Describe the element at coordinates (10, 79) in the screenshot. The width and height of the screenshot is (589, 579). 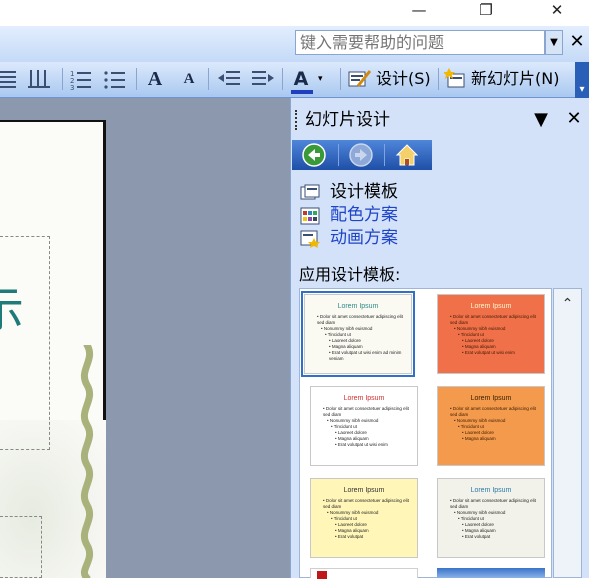
I see `align-icon` at that location.